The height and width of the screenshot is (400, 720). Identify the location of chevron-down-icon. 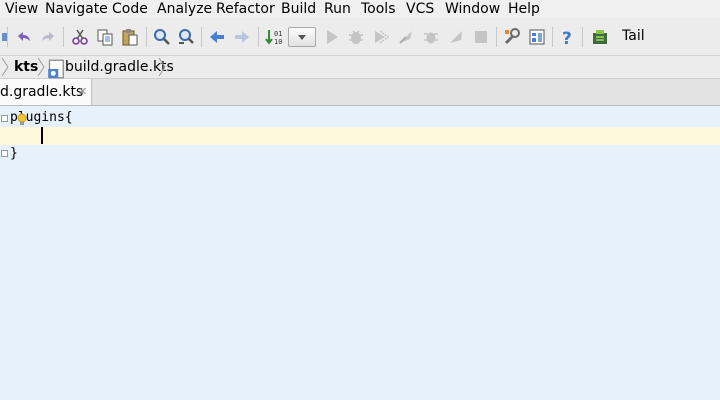
(302, 37).